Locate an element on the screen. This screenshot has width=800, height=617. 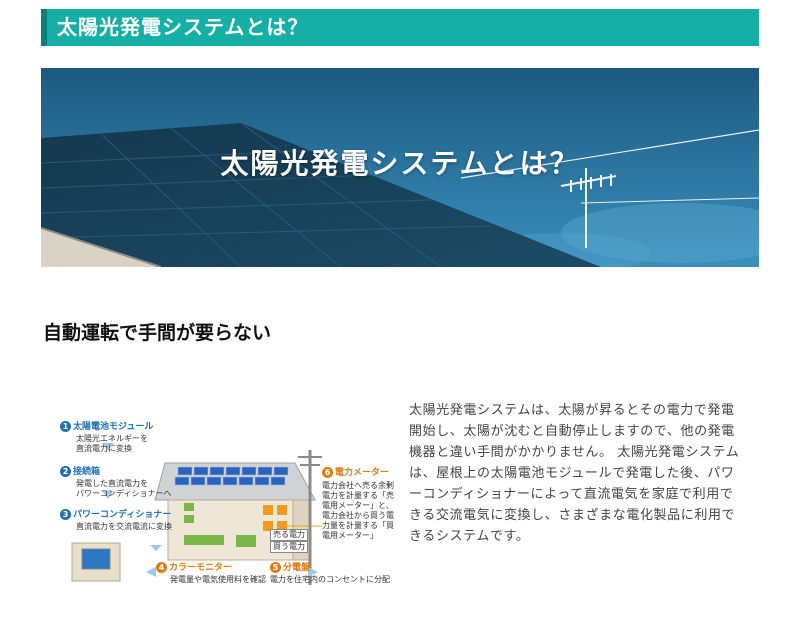
diagram-item-1-title: 1 太陽電池モジュール is located at coordinates (106, 427).